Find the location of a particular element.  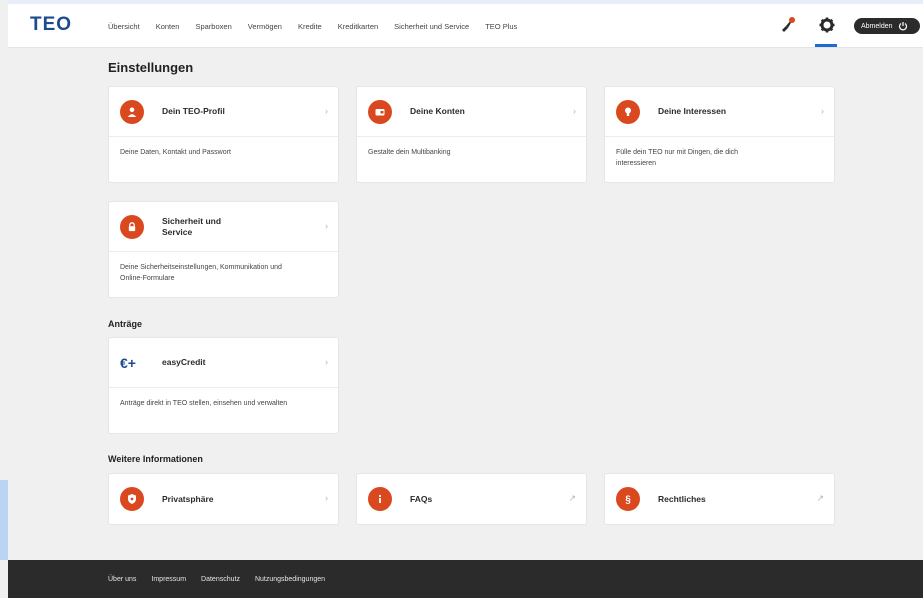

section-title-weitere: Weitere Informationen is located at coordinates (155, 459).